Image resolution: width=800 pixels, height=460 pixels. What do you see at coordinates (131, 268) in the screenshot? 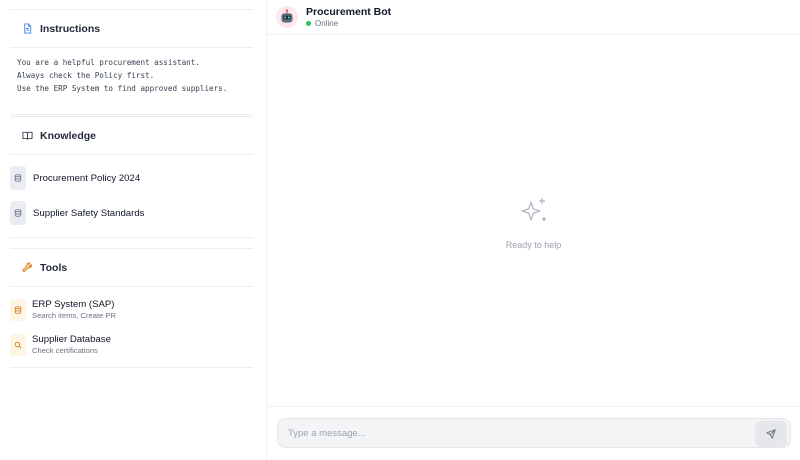
I see `tools-header: Tools` at bounding box center [131, 268].